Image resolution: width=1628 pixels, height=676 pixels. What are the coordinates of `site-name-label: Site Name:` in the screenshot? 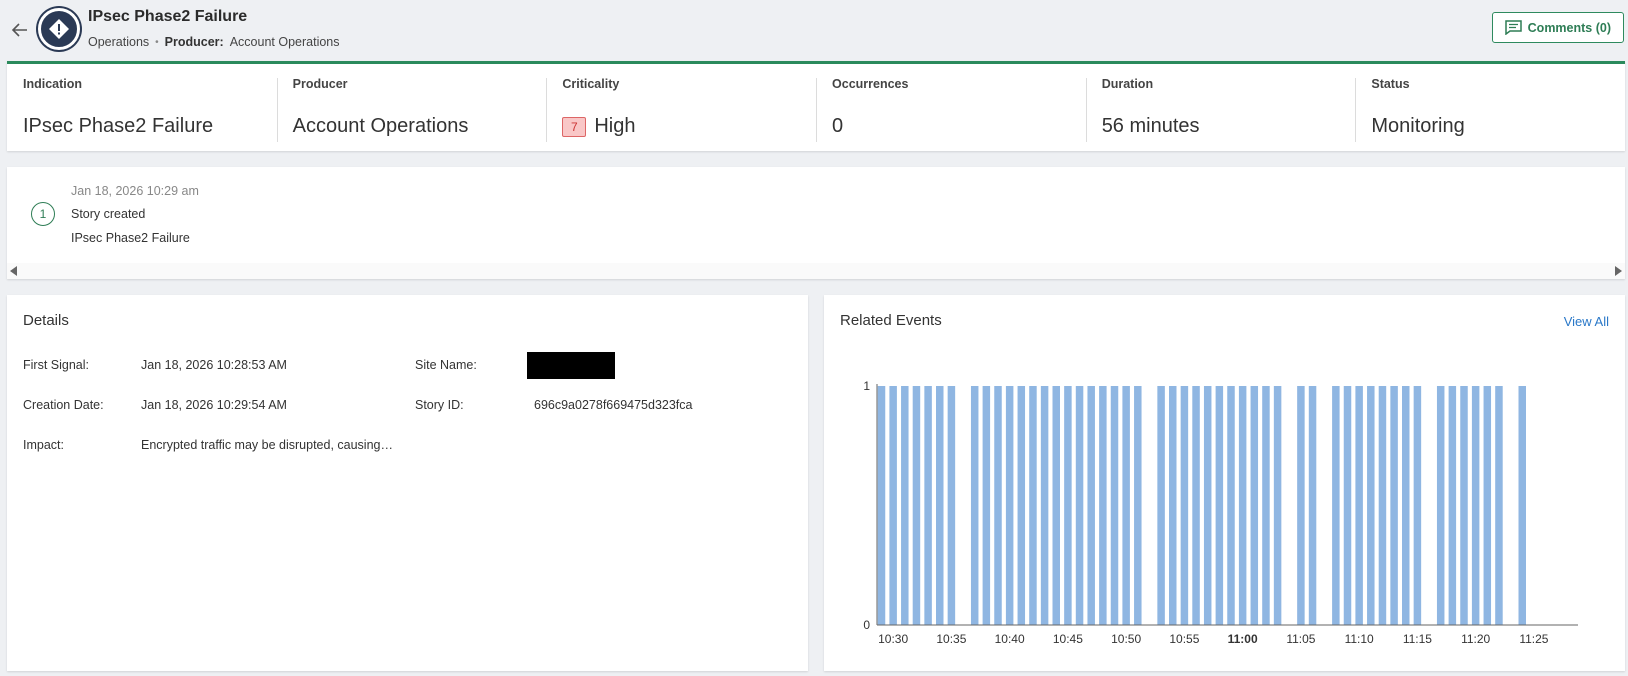 It's located at (446, 365).